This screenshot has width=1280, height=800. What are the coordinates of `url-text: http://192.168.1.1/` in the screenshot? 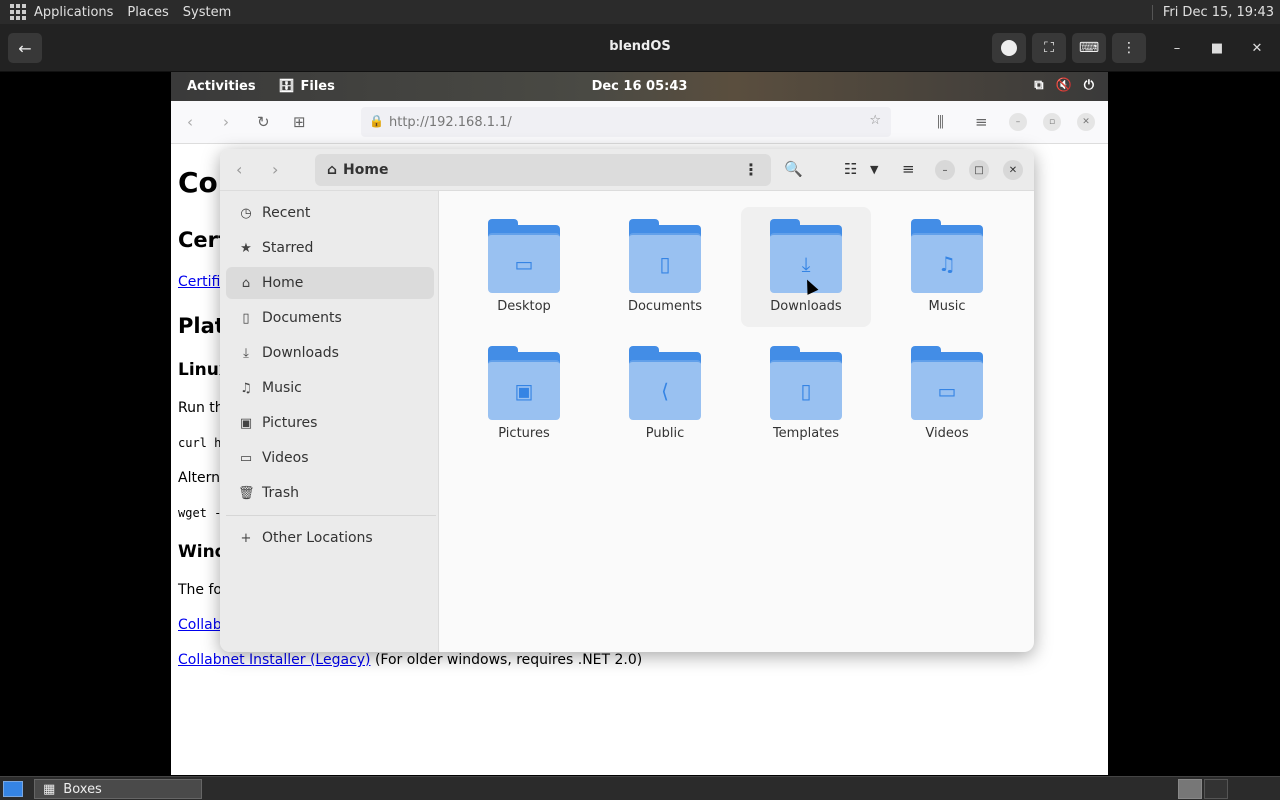 It's located at (450, 122).